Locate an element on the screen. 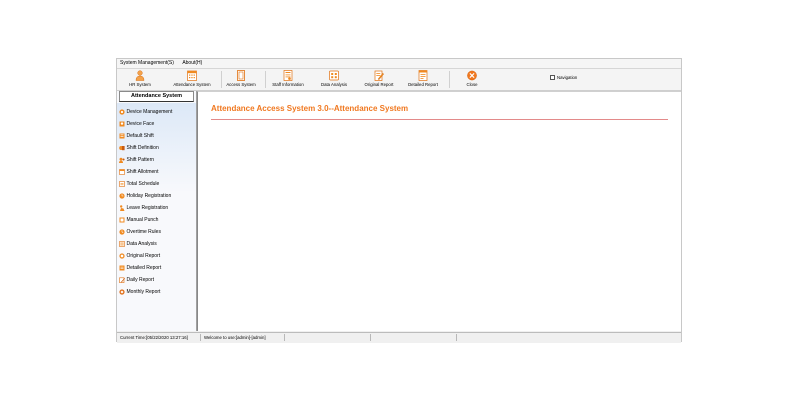  calendar-icon is located at coordinates (192, 75).